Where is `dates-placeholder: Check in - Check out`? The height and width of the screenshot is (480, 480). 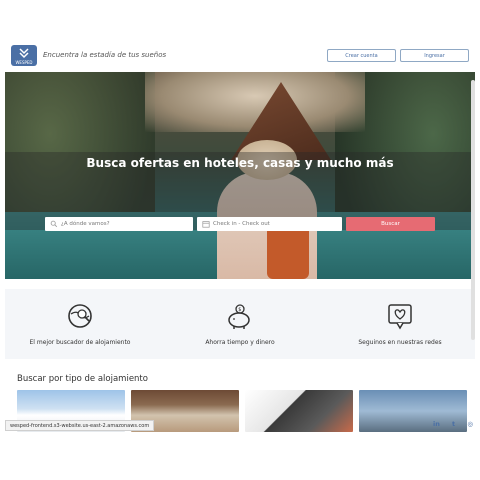
dates-placeholder: Check in - Check out is located at coordinates (241, 224).